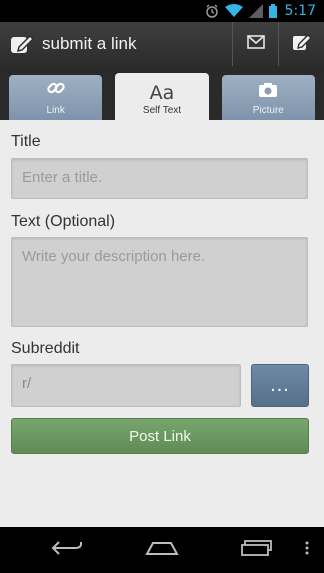 The image size is (324, 573). I want to click on recent-apps-icon, so click(256, 550).